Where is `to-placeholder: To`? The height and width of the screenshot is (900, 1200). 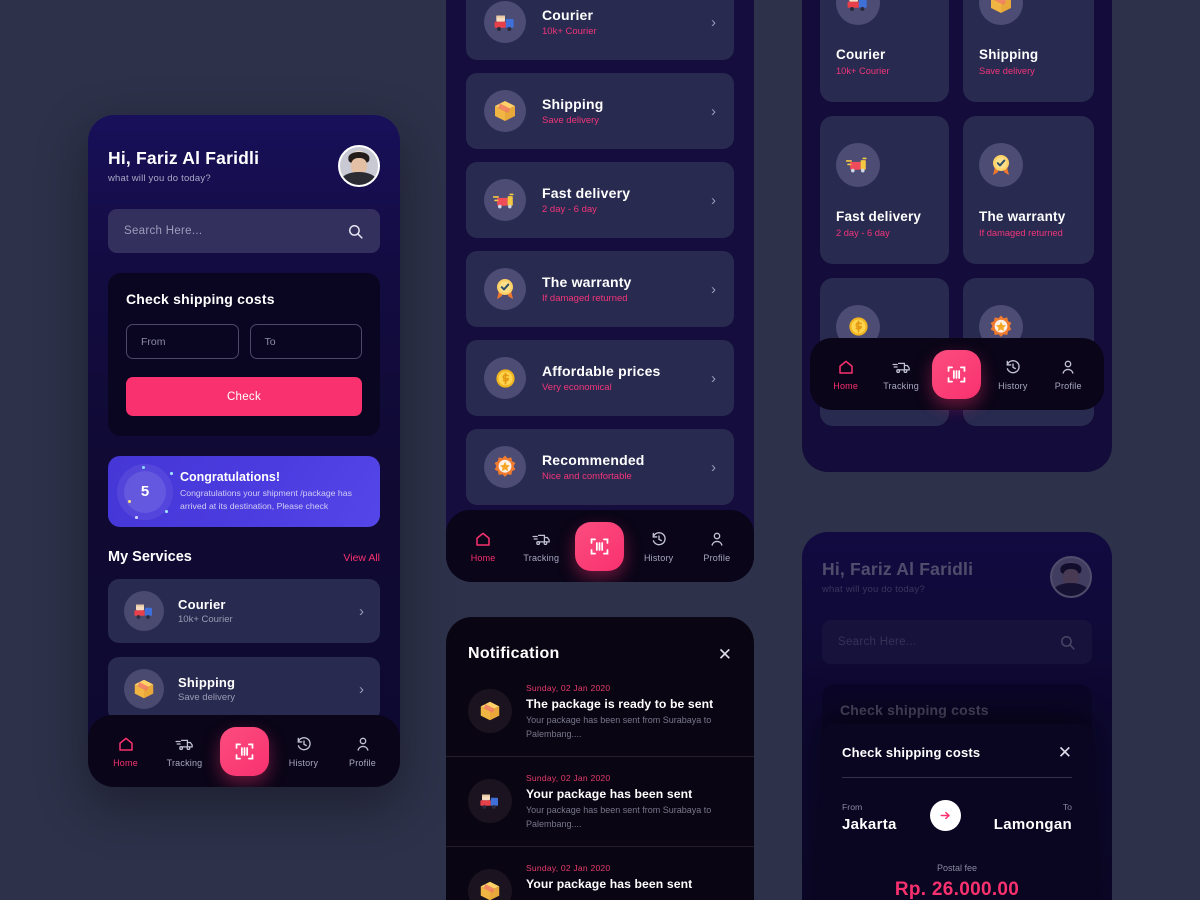 to-placeholder: To is located at coordinates (270, 341).